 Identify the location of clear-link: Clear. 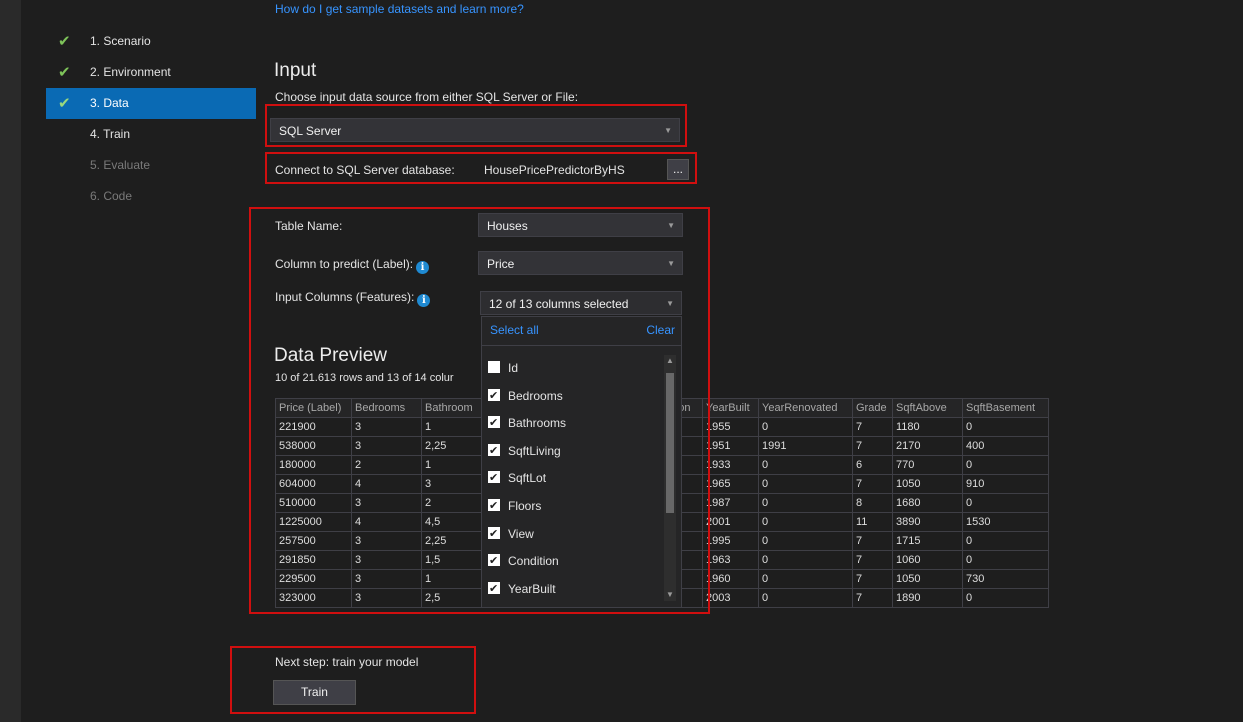
(660, 330).